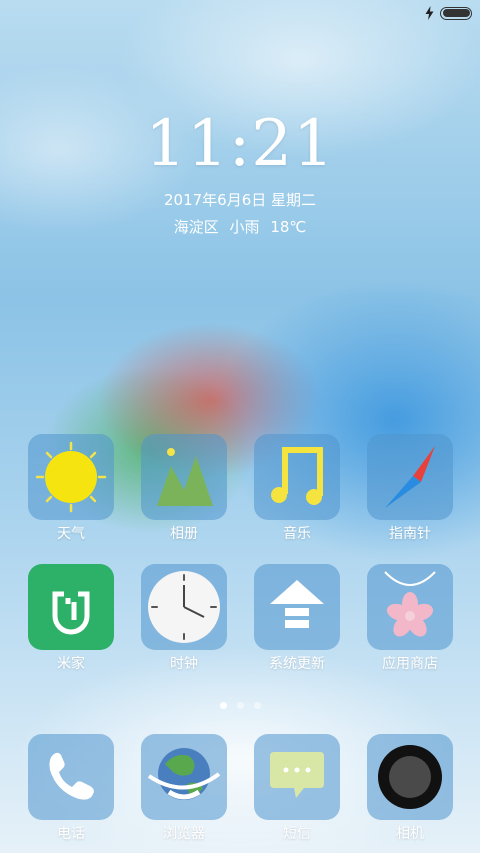 The width and height of the screenshot is (480, 853). Describe the element at coordinates (240, 144) in the screenshot. I see `clock-time: 11:21` at that location.